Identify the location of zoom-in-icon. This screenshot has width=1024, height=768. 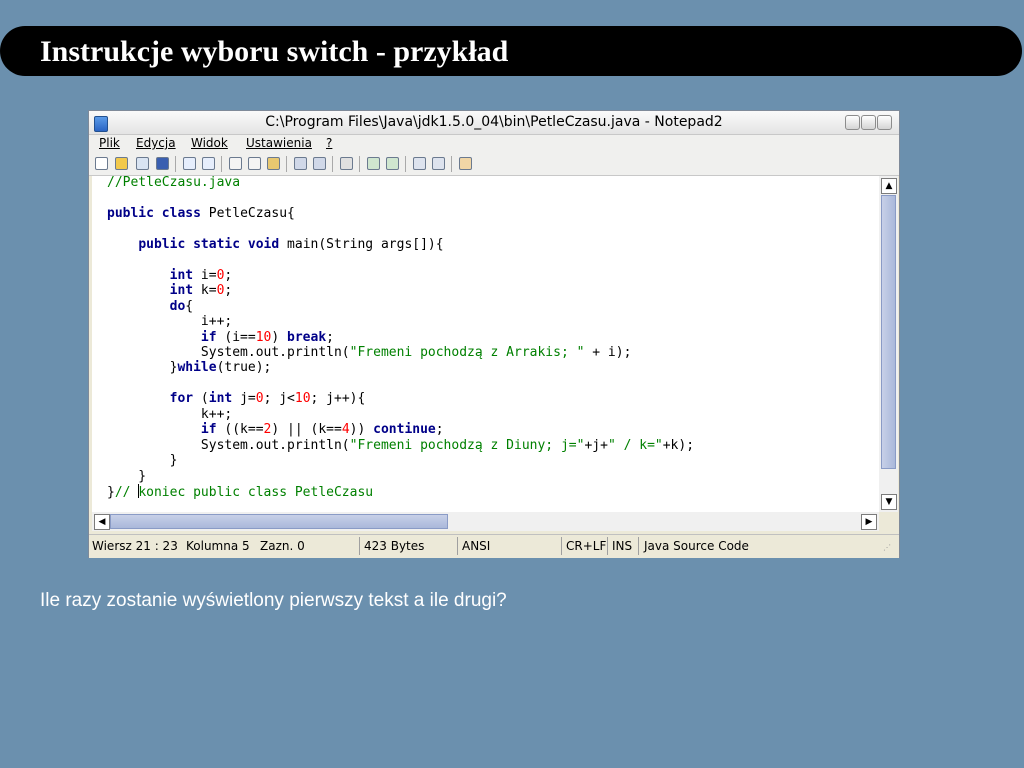
(373, 163).